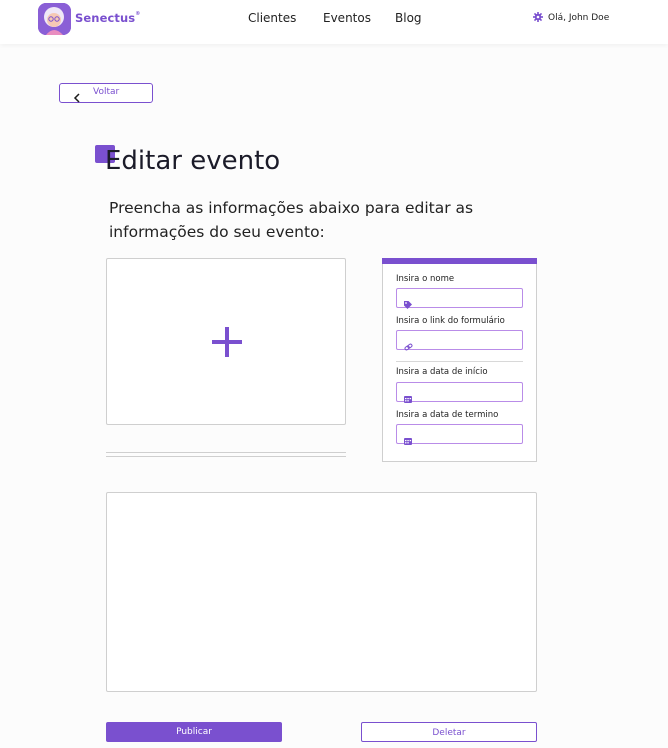 This screenshot has height=748, width=668. Describe the element at coordinates (579, 18) in the screenshot. I see `user-greeting: Olá, John Doe` at that location.